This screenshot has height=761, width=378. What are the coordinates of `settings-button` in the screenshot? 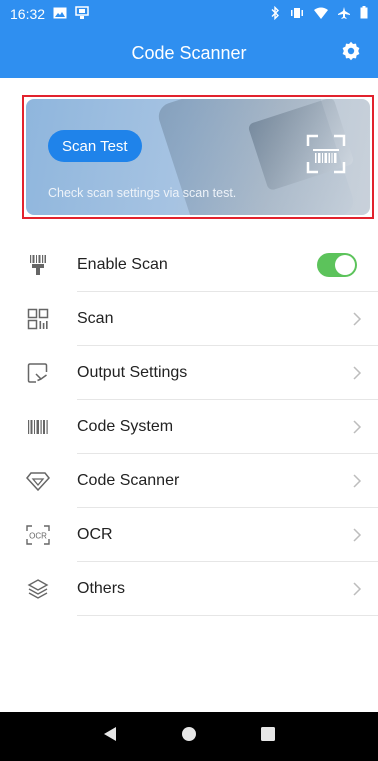 It's located at (351, 53).